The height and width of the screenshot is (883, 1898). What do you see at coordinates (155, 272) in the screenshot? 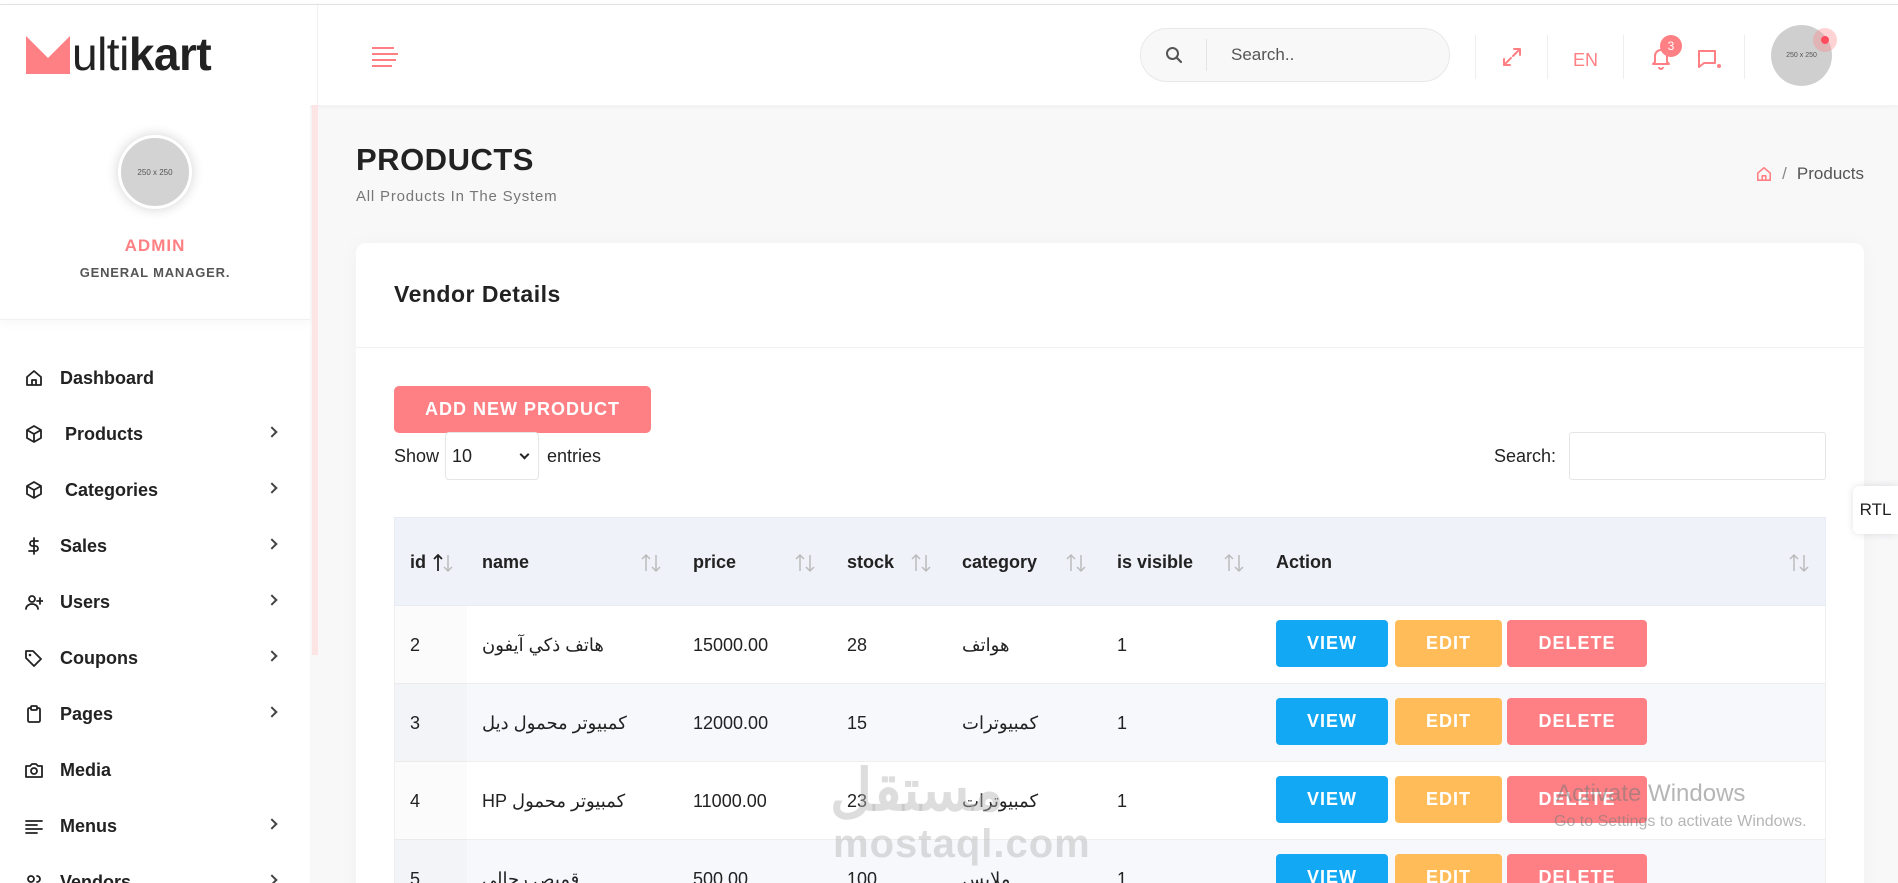
I see `profile-role: GENERAL MANAGER.` at bounding box center [155, 272].